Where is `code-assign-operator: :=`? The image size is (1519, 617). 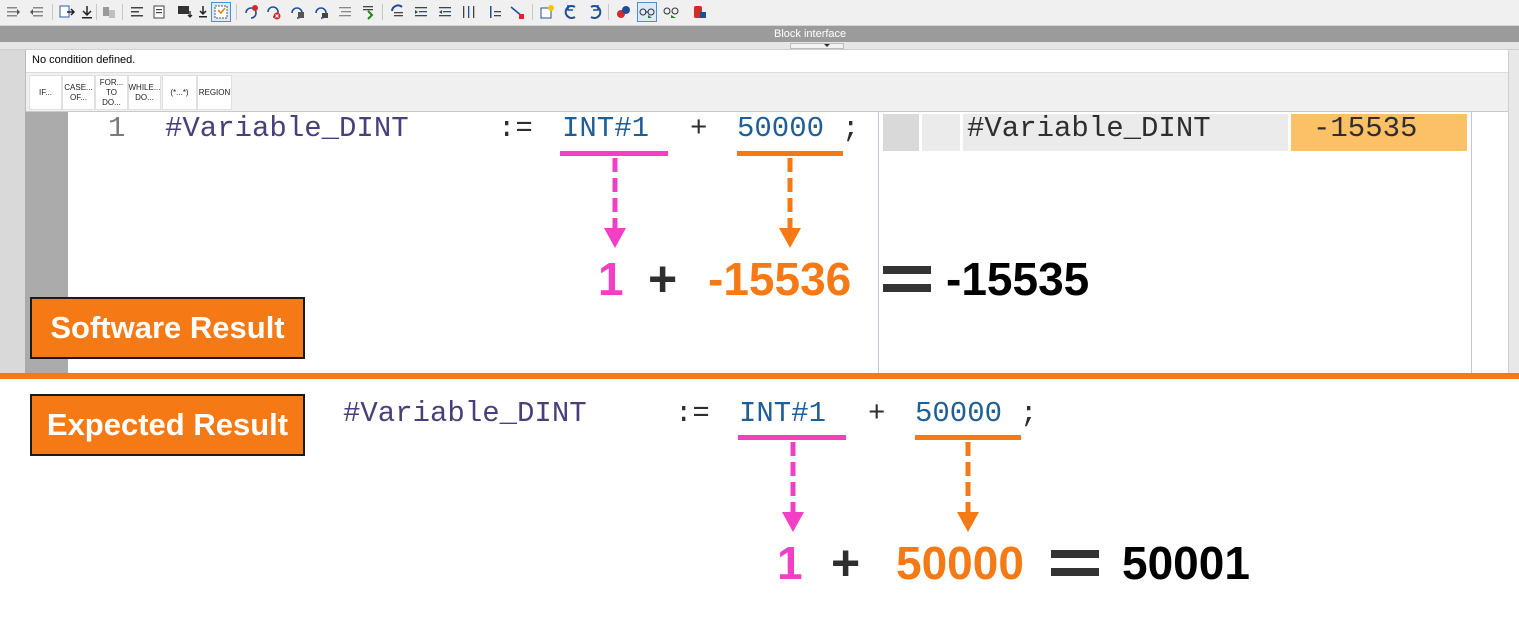
code-assign-operator: := is located at coordinates (515, 128).